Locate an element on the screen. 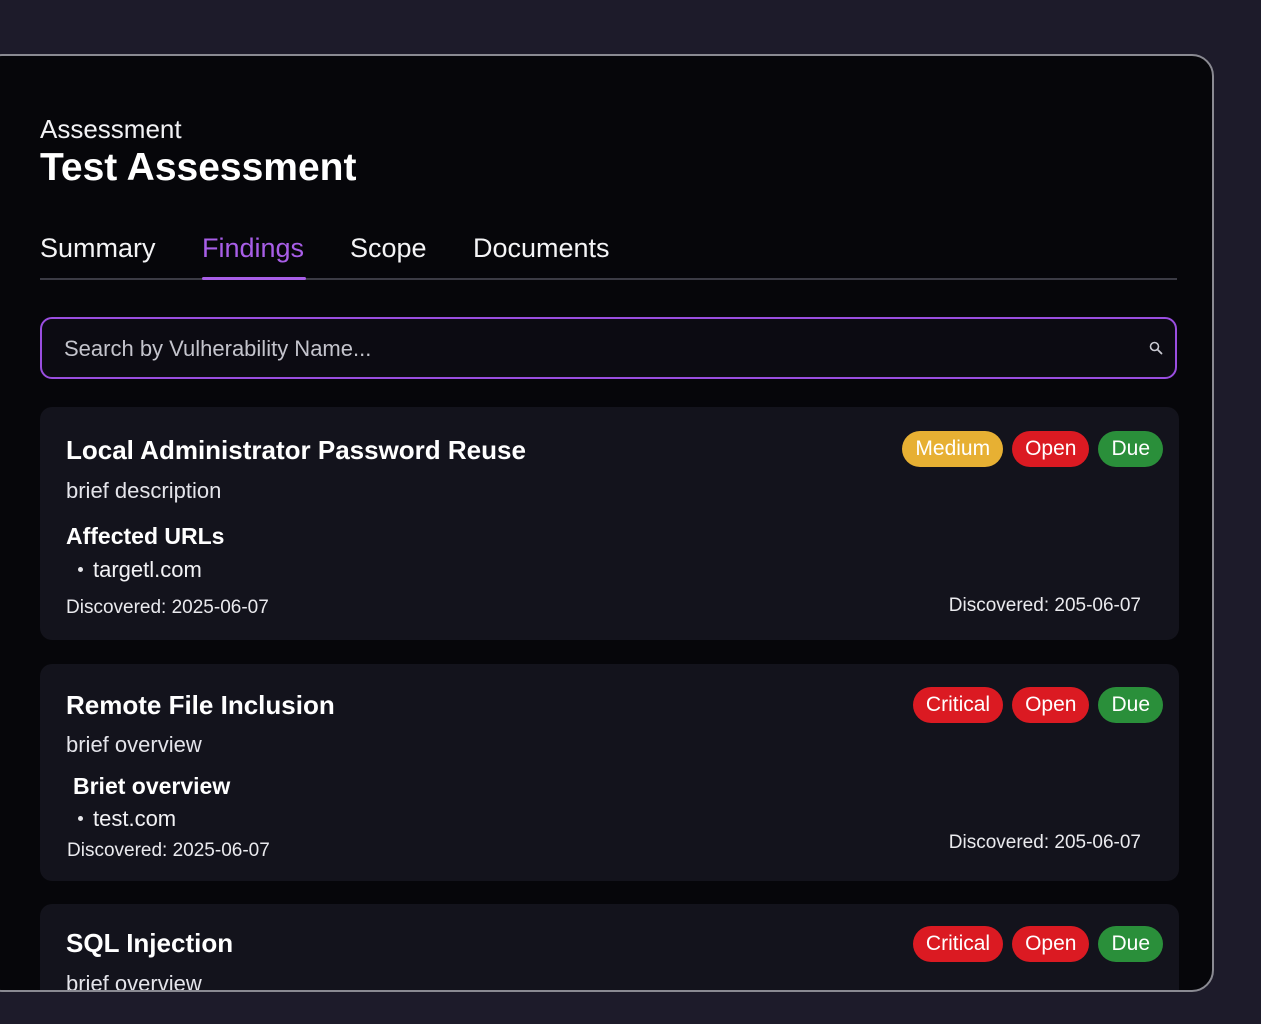 The height and width of the screenshot is (1024, 1261). tab-findings: Findings is located at coordinates (254, 254).